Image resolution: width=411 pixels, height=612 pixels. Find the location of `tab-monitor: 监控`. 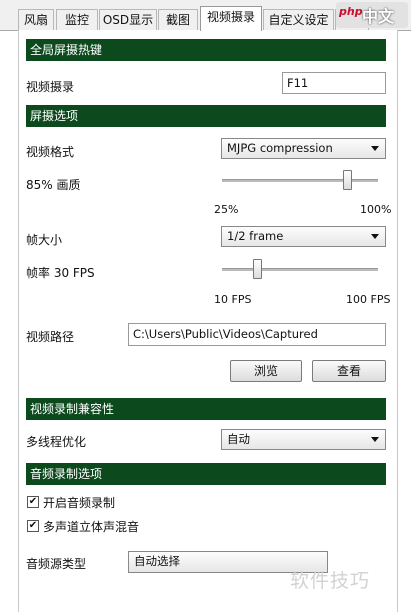

tab-monitor: 监控 is located at coordinates (77, 19).